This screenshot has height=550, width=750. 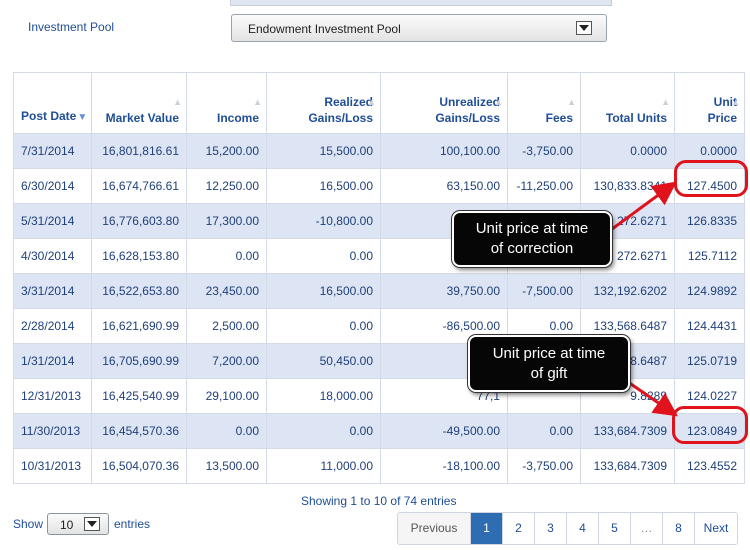 I want to click on gift-callout-line-1: Unit price at time, so click(x=549, y=353).